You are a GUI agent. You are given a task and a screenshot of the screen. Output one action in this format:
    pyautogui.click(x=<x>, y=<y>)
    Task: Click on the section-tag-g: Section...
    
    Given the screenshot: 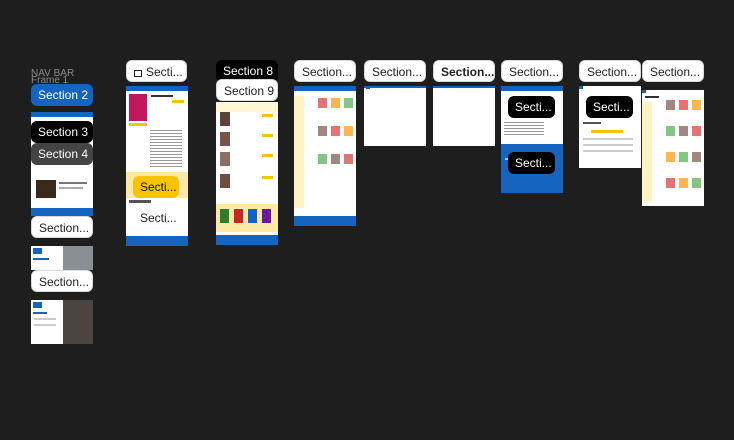 What is the action you would take?
    pyautogui.click(x=610, y=71)
    